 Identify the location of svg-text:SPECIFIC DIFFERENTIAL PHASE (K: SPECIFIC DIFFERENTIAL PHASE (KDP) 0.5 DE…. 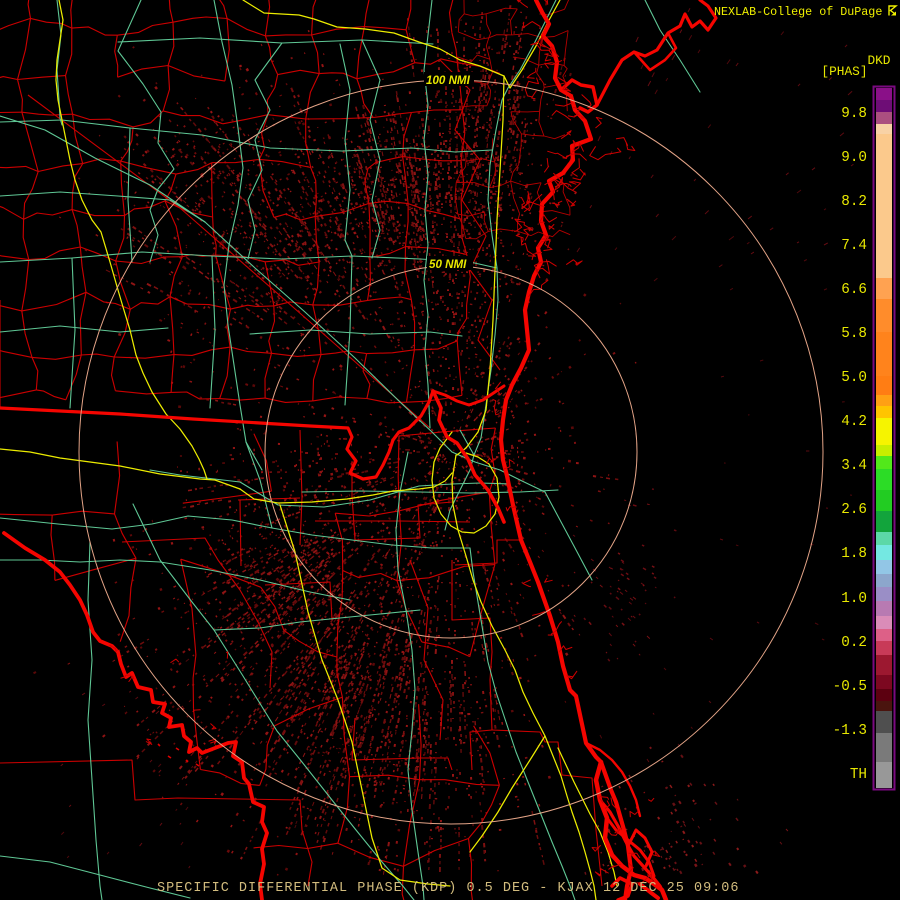
(448, 888).